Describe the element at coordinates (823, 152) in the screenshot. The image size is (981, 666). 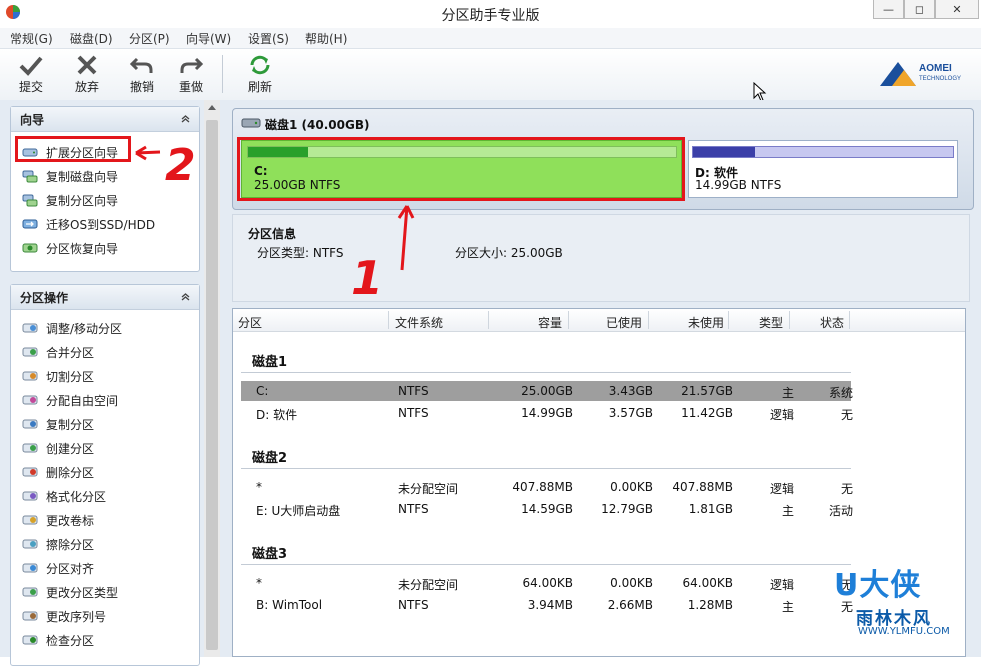
I see `partition-d-usage-bar` at that location.